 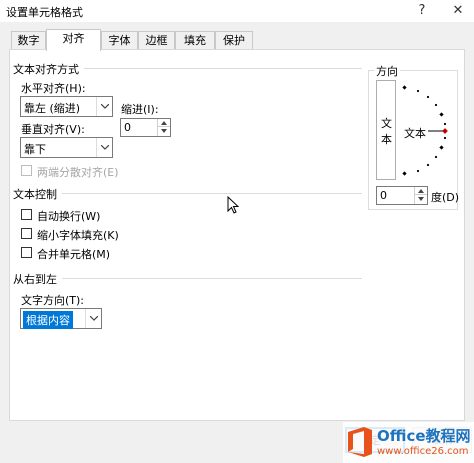 What do you see at coordinates (195, 40) in the screenshot?
I see `tab-fill: 填充` at bounding box center [195, 40].